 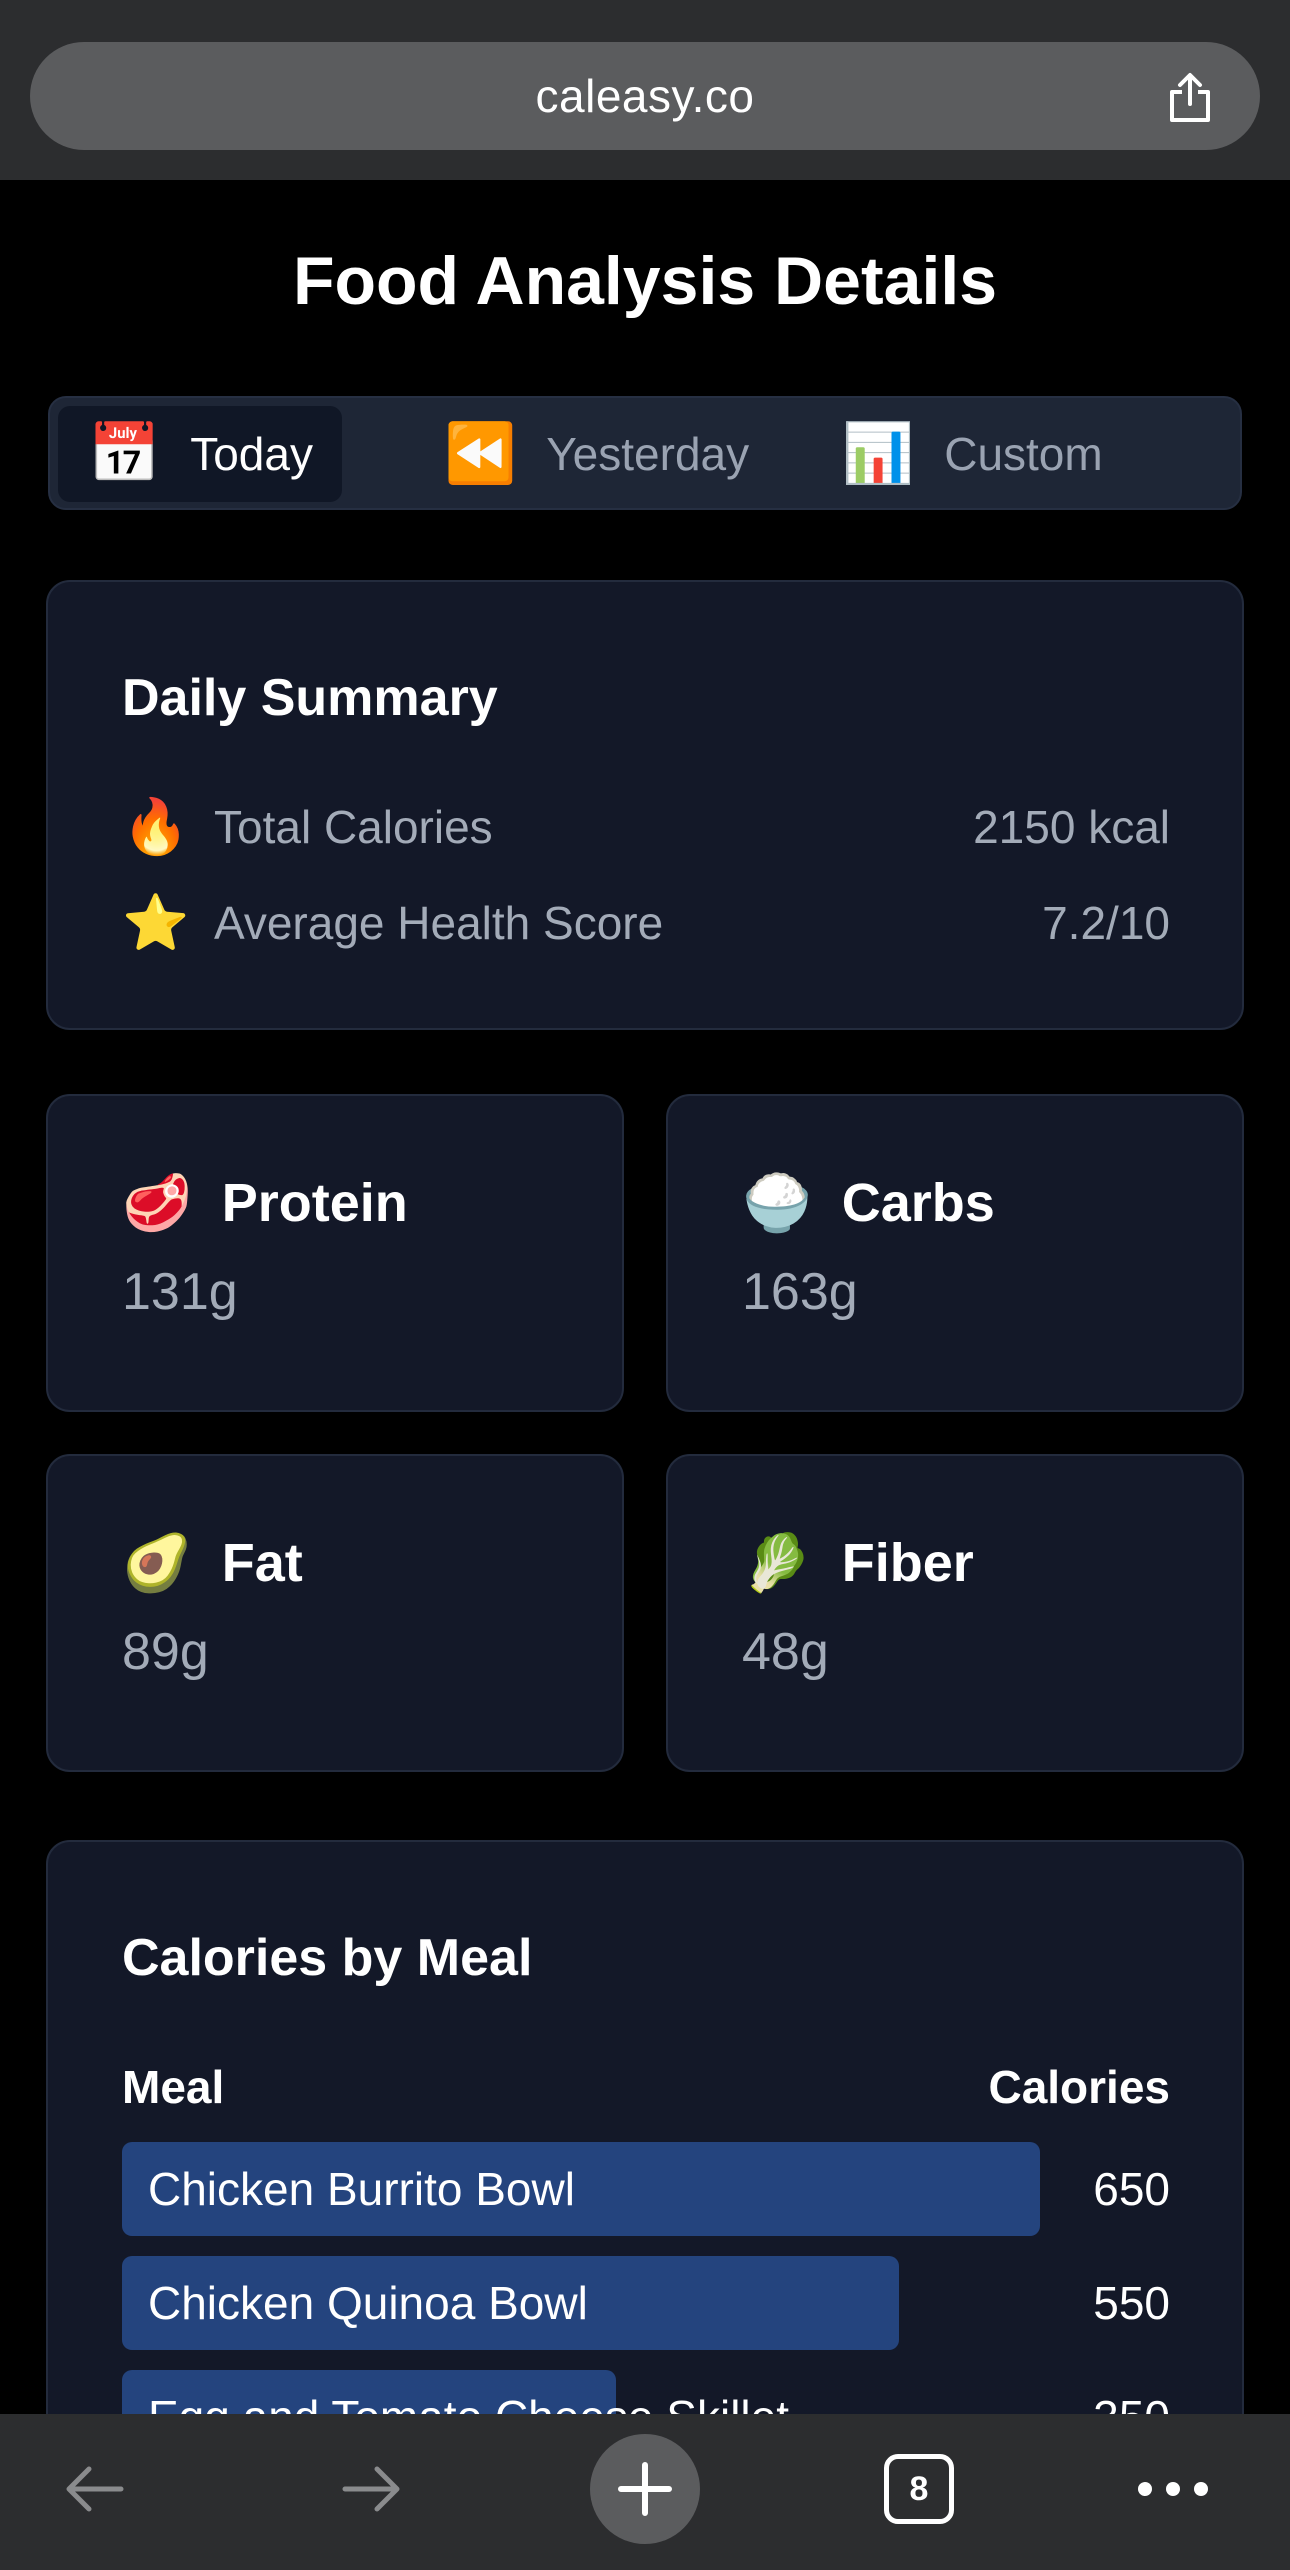 I want to click on date-range-tabs: 📅 Today ⏪ Yesterday 📊 Custom, so click(x=645, y=453).